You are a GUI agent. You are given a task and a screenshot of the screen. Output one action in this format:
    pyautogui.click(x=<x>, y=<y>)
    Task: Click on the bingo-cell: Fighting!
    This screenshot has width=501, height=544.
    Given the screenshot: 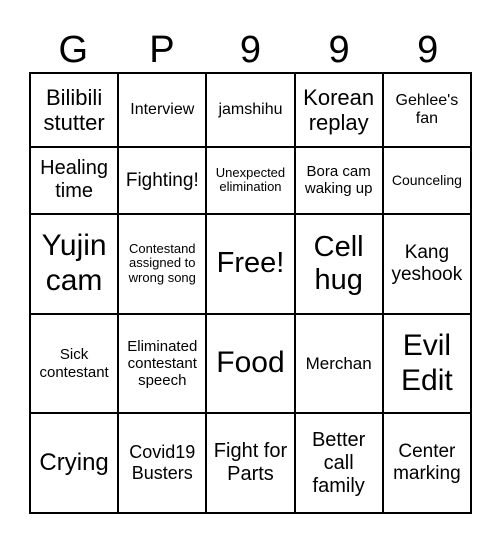 What is the action you would take?
    pyautogui.click(x=162, y=180)
    